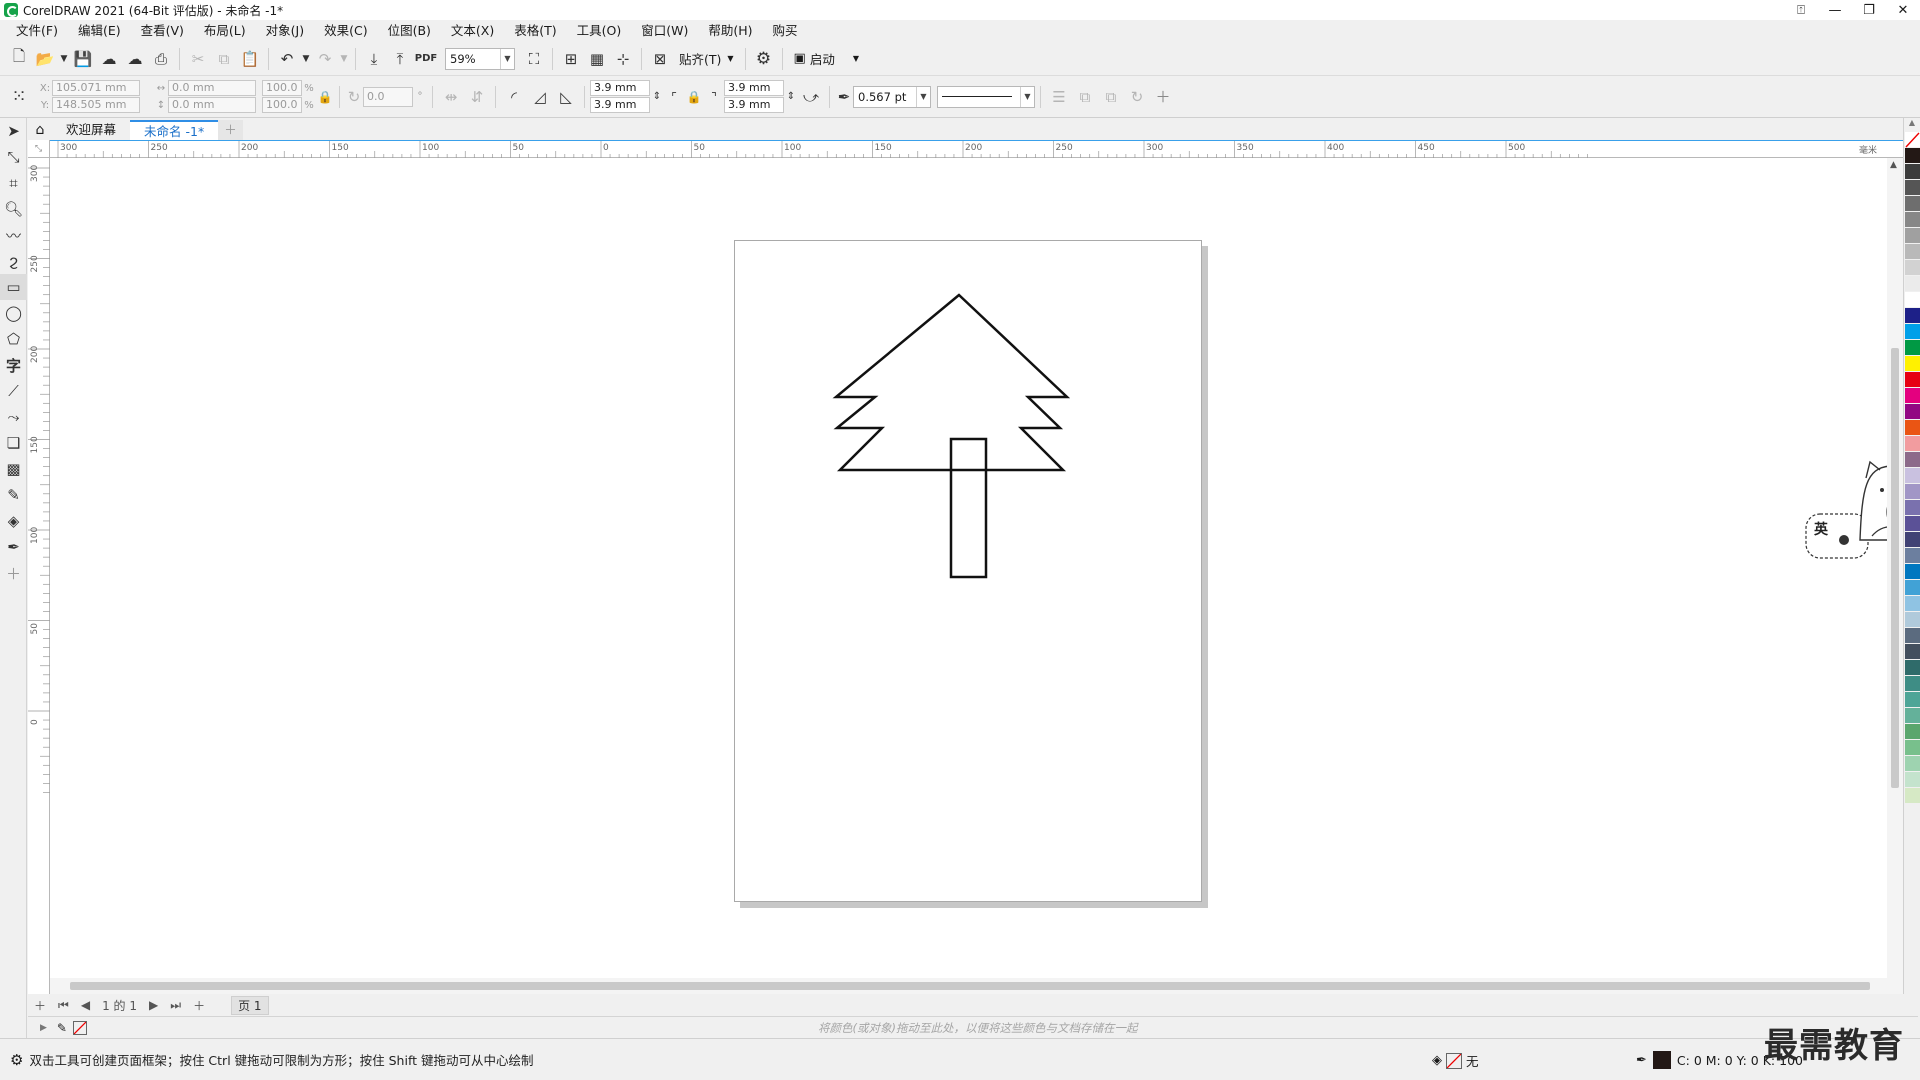  I want to click on menu-window: 窗口(W), so click(664, 31).